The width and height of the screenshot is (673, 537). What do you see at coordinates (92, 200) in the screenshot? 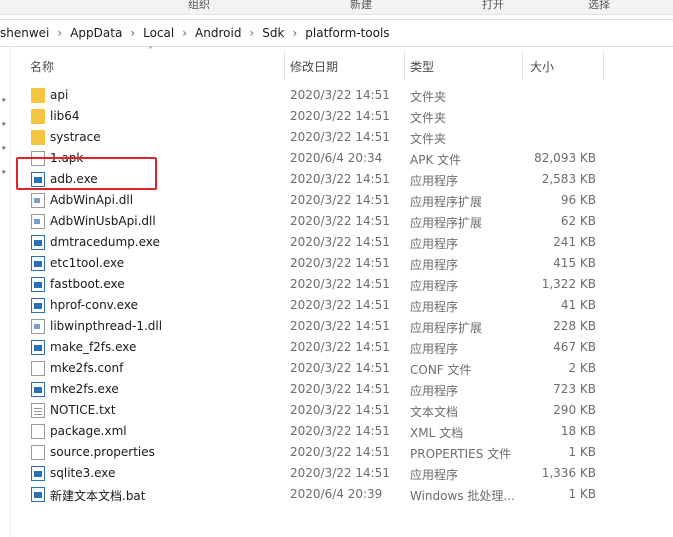
I see `file-name: AdbWinApi.dll` at bounding box center [92, 200].